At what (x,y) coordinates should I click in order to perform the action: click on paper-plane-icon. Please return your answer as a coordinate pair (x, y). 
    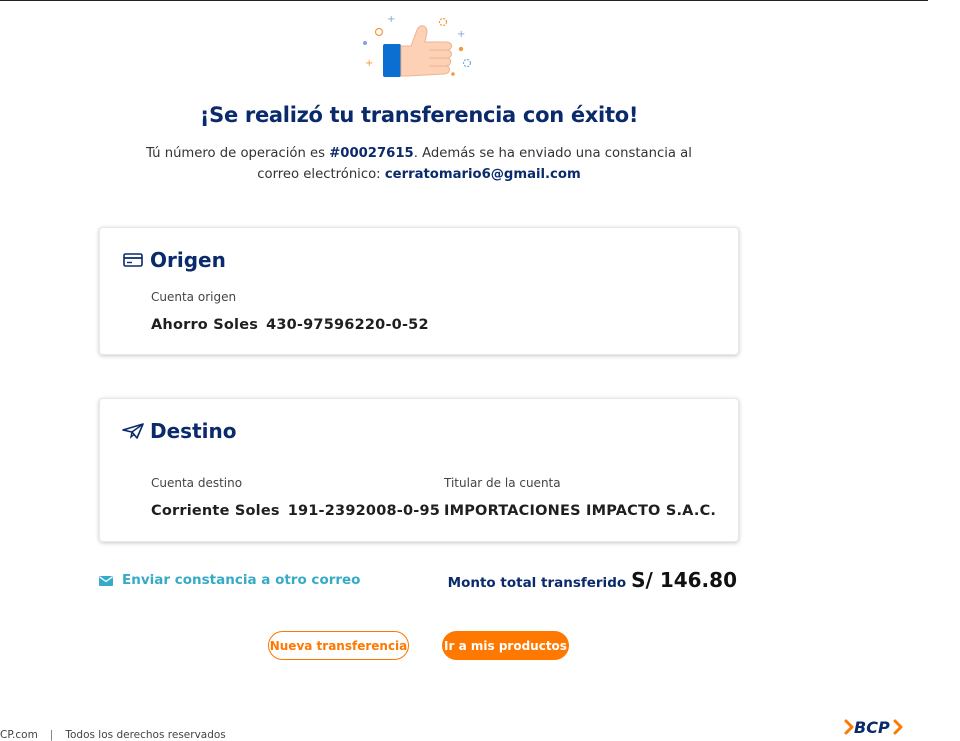
    Looking at the image, I should click on (133, 431).